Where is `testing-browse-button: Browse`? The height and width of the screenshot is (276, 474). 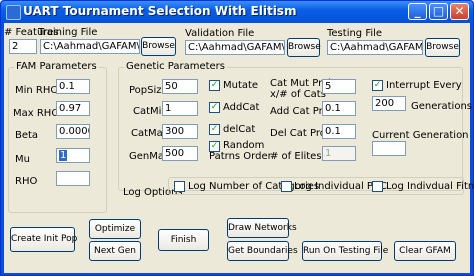 testing-browse-button: Browse is located at coordinates (442, 47).